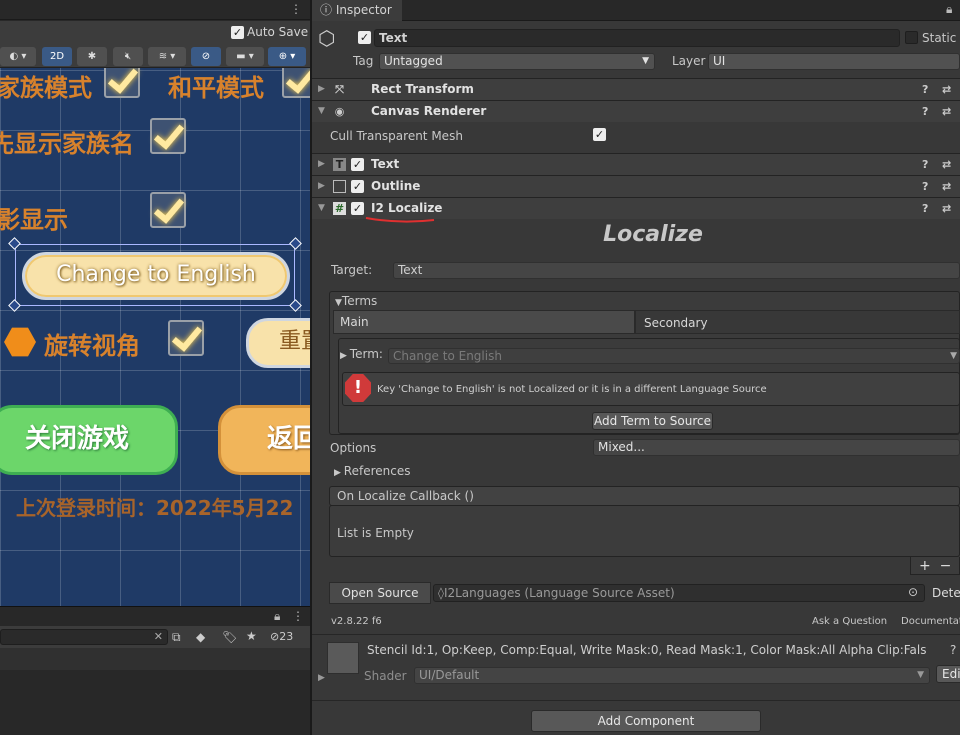 This screenshot has width=960, height=735. Describe the element at coordinates (636, 164) in the screenshot. I see `component-text: ▶ T ✓ Text ? ⇄` at that location.